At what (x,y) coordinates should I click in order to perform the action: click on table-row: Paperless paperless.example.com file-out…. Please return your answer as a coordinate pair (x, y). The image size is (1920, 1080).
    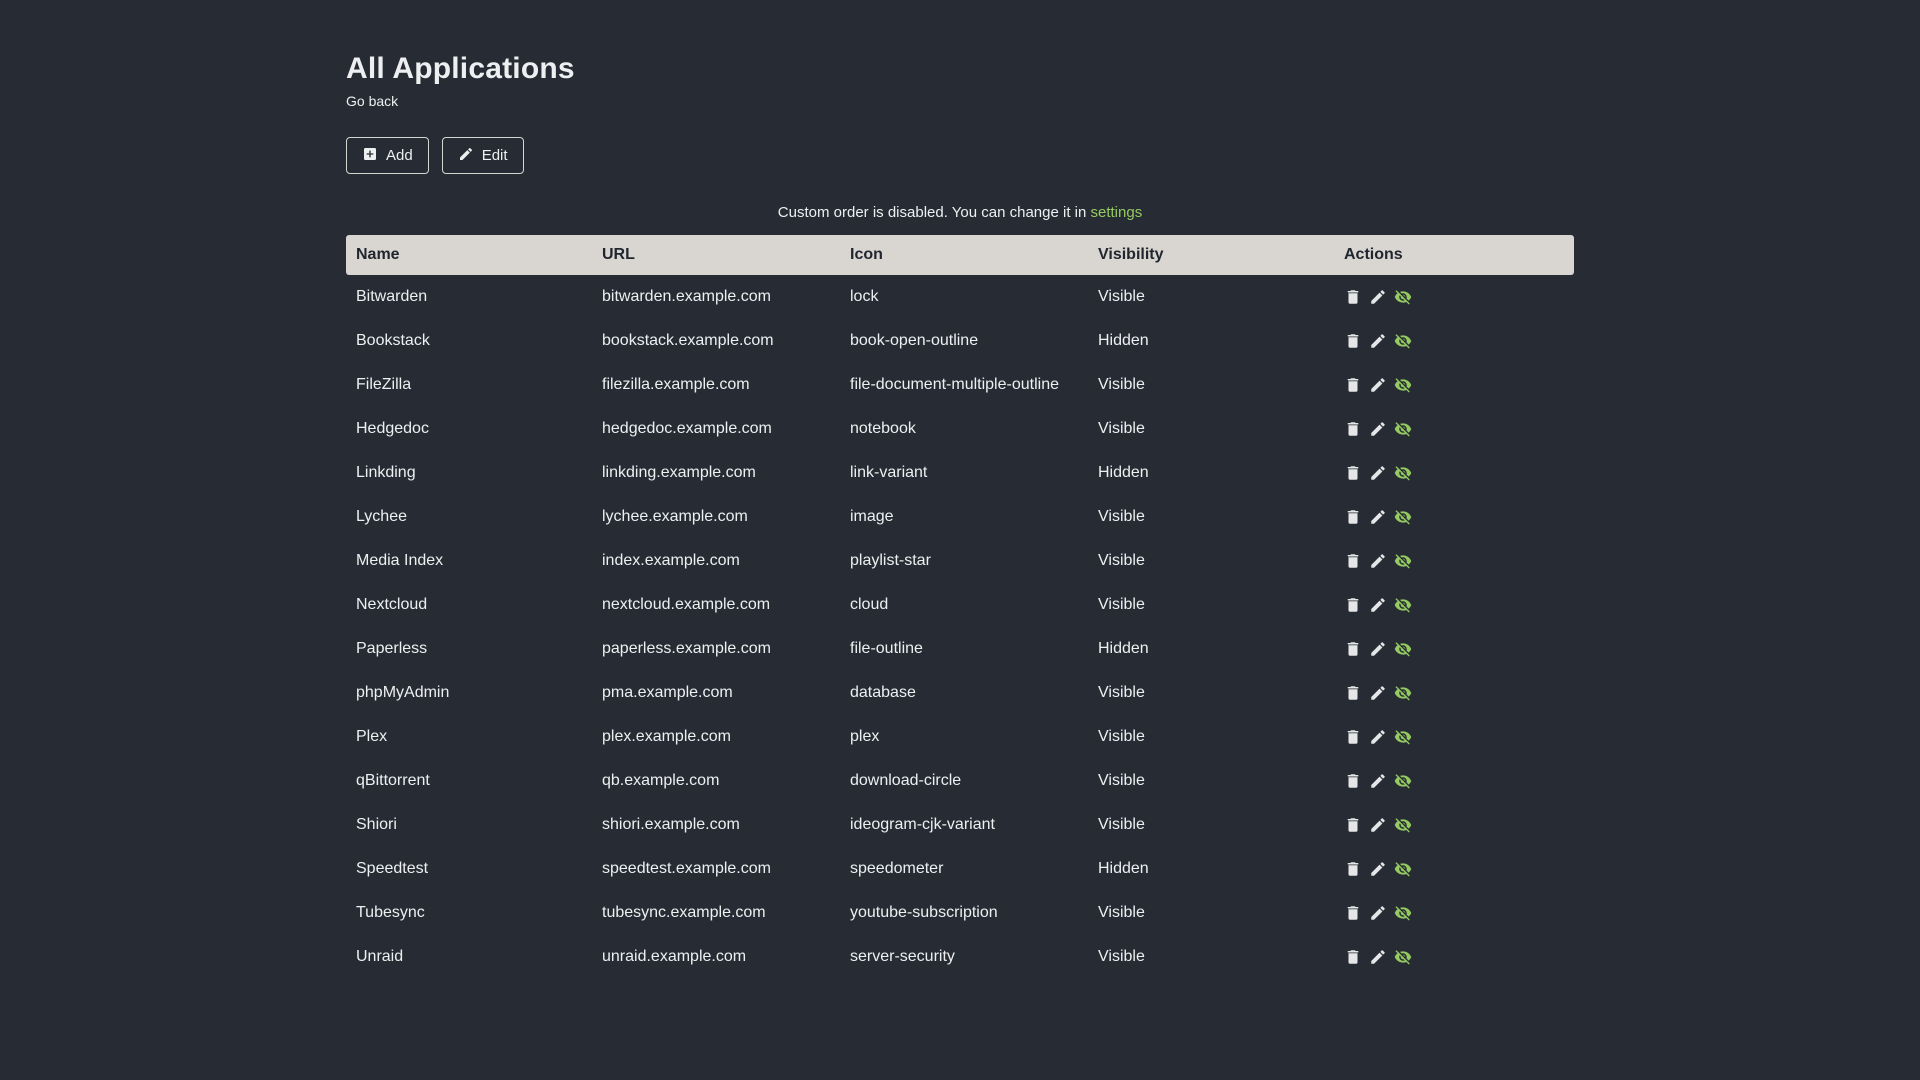
    Looking at the image, I should click on (960, 649).